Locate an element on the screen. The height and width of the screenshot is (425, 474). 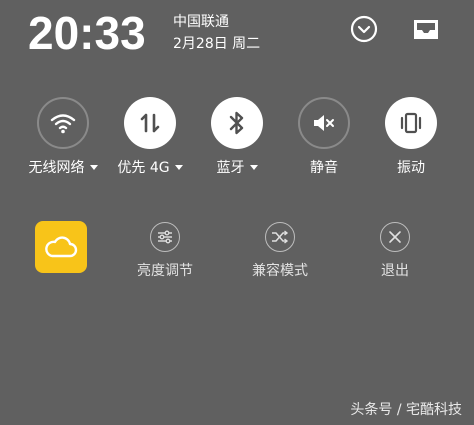
cloud-button is located at coordinates (61, 247).